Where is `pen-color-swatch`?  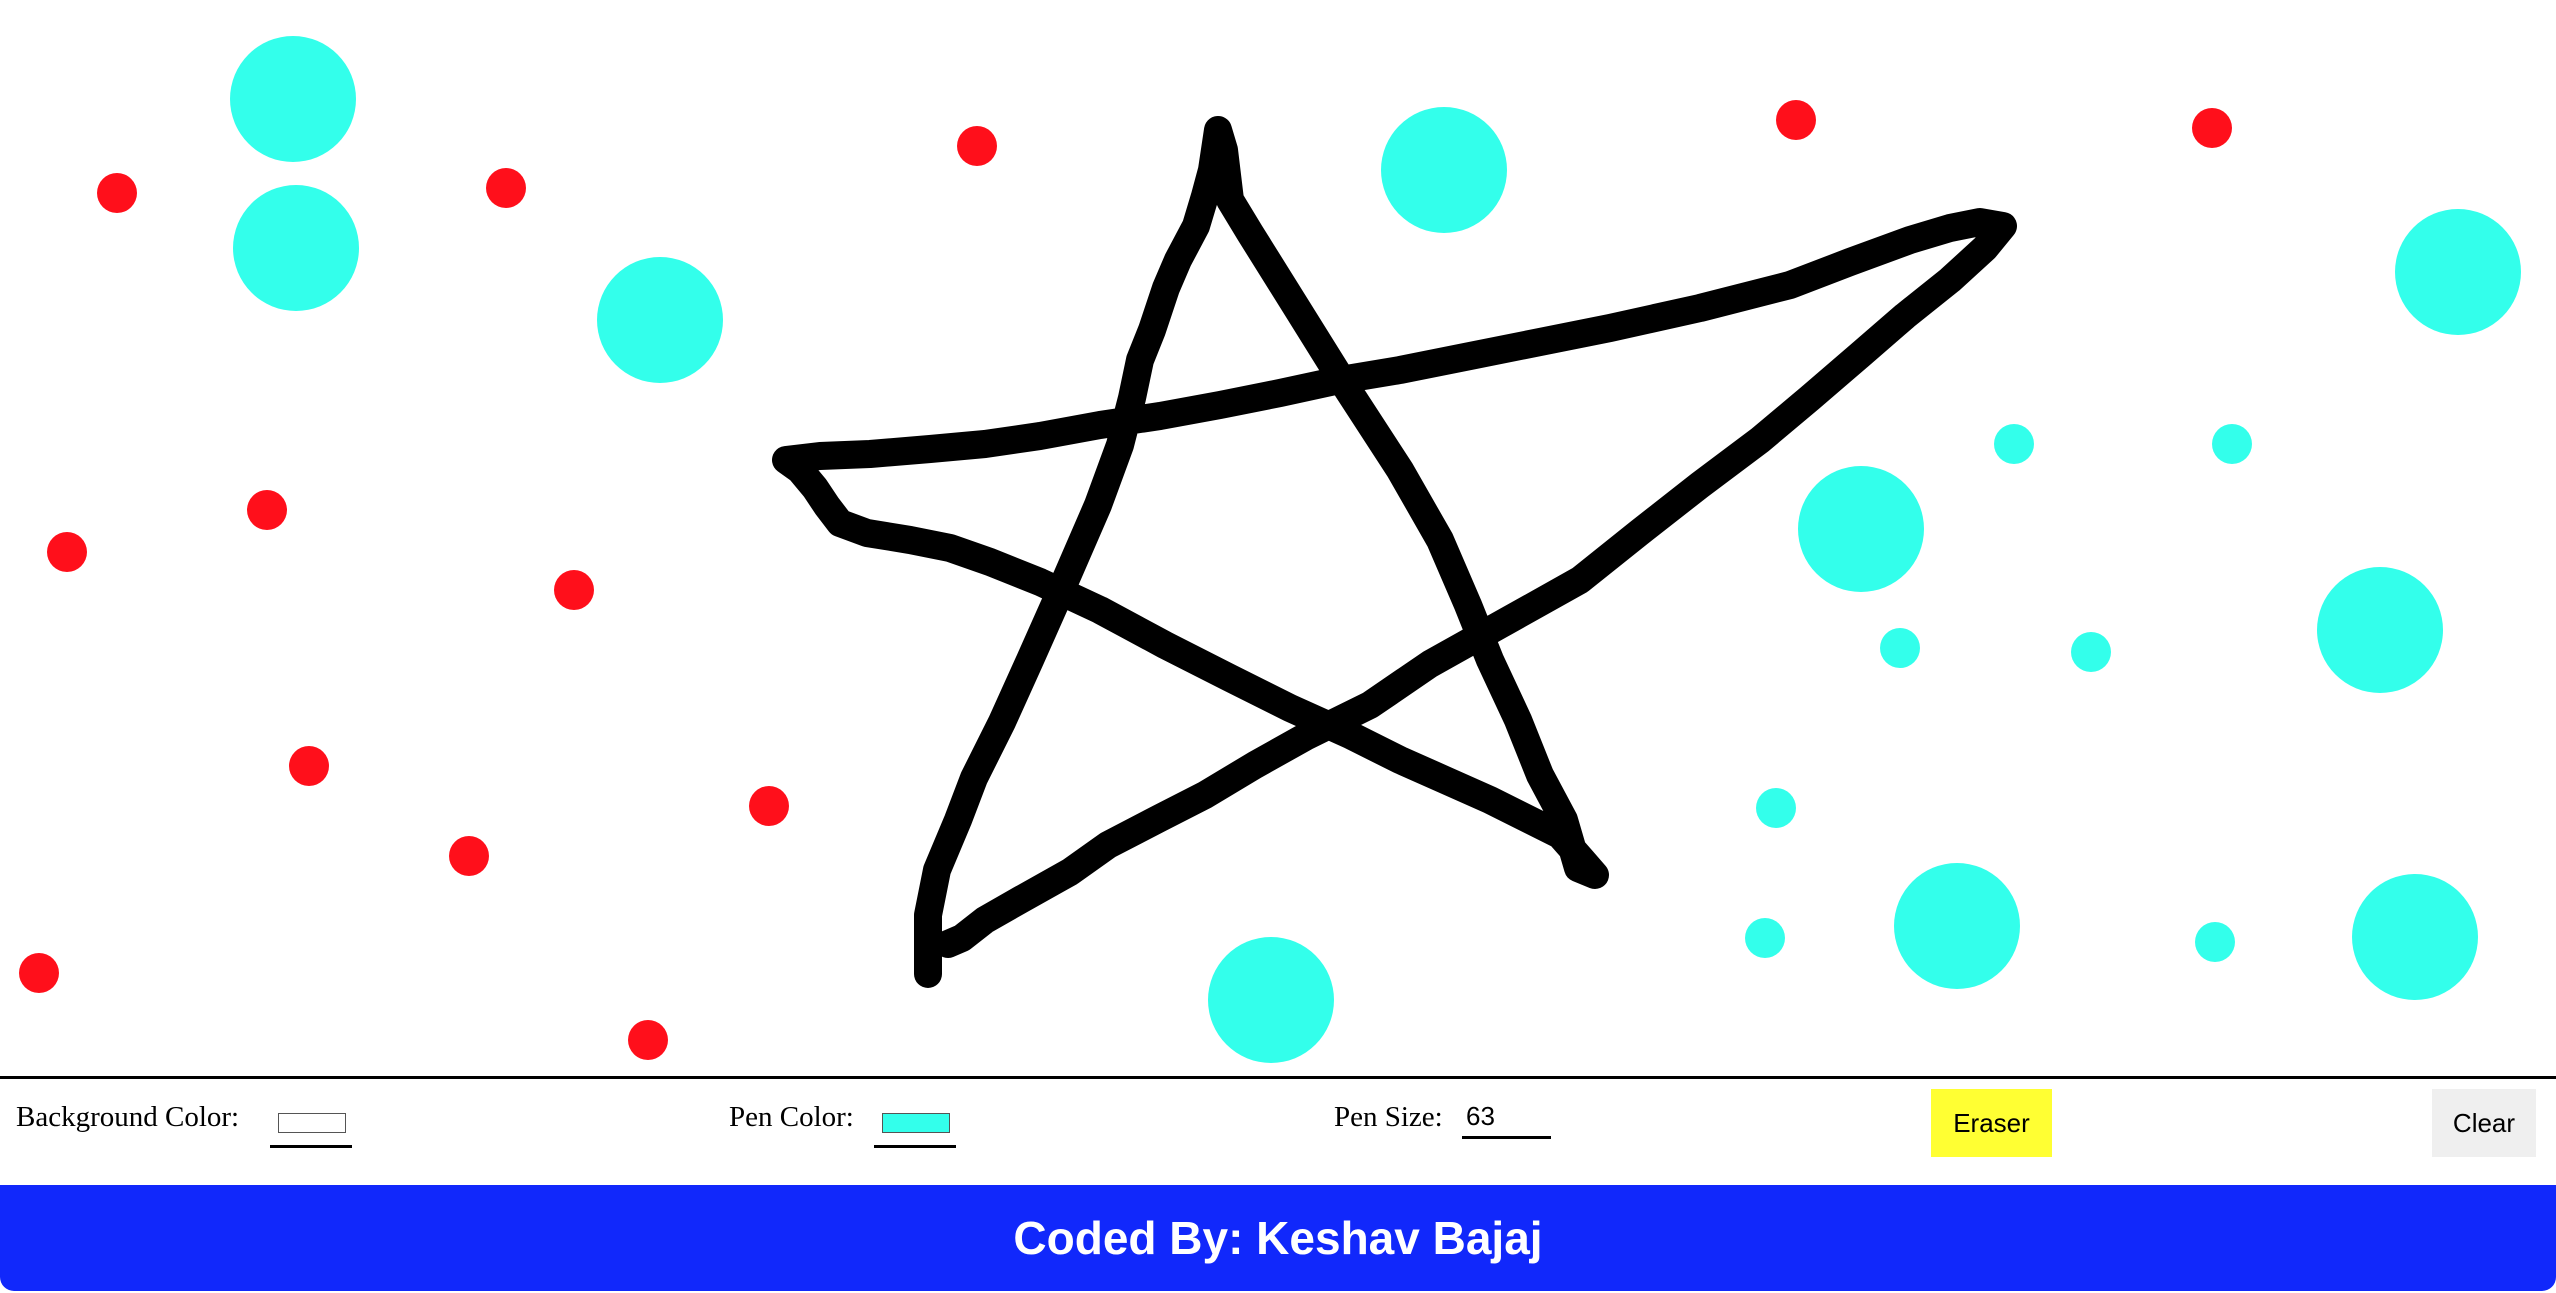
pen-color-swatch is located at coordinates (916, 1123).